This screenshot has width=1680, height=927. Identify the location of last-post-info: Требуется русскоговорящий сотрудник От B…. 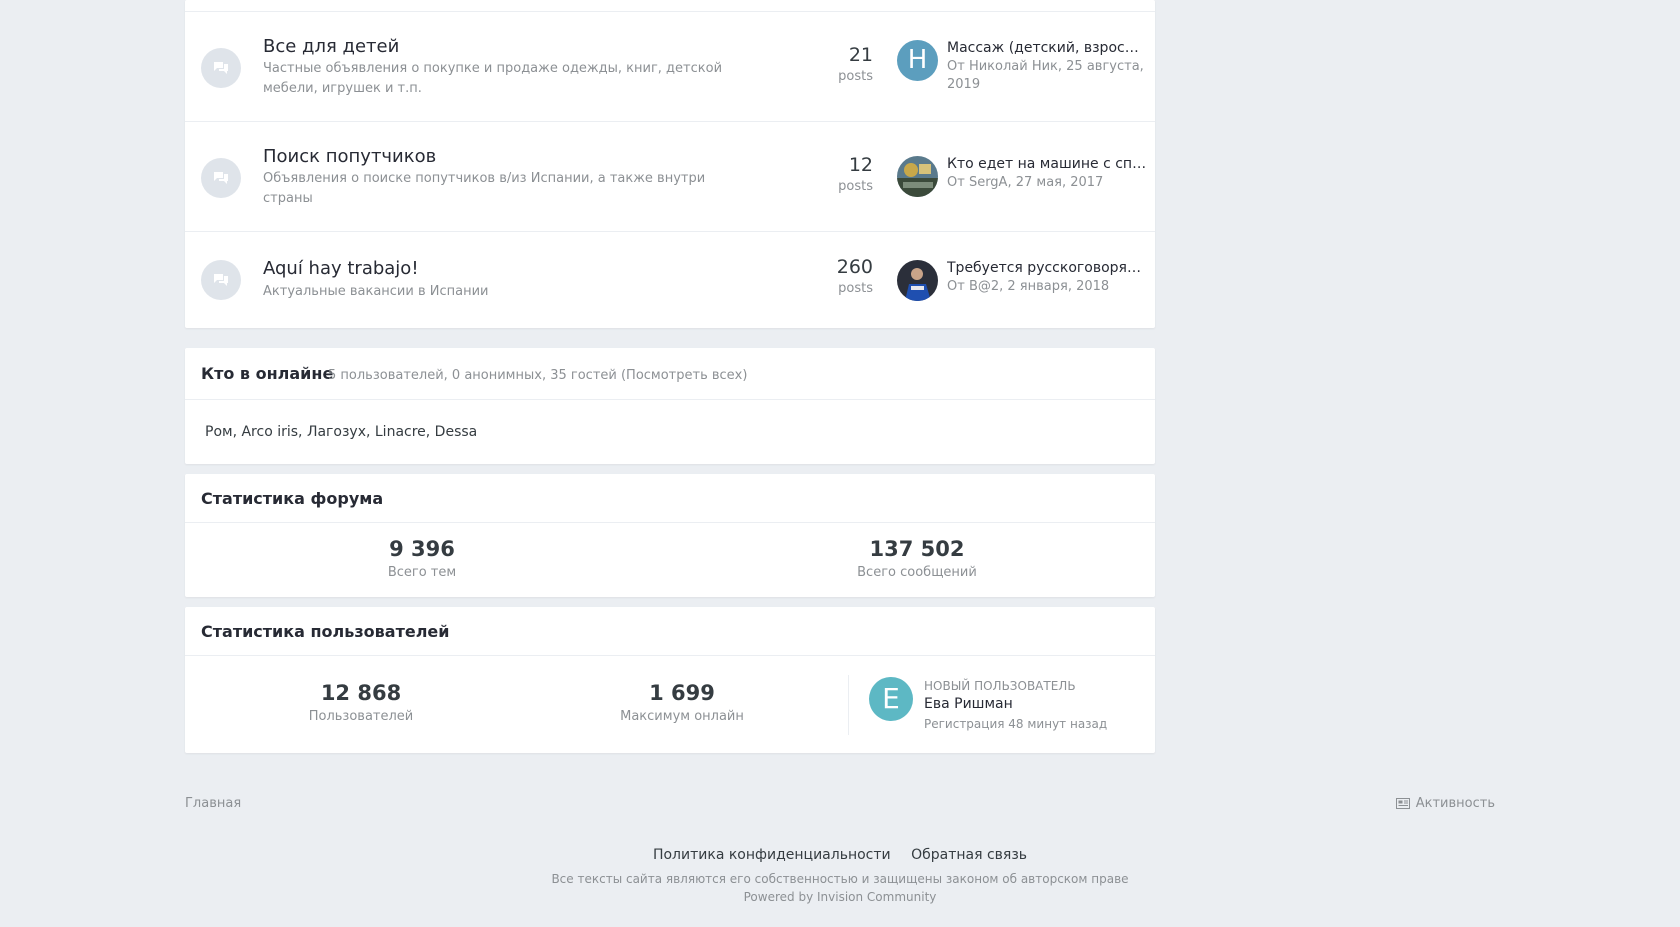
(1047, 278).